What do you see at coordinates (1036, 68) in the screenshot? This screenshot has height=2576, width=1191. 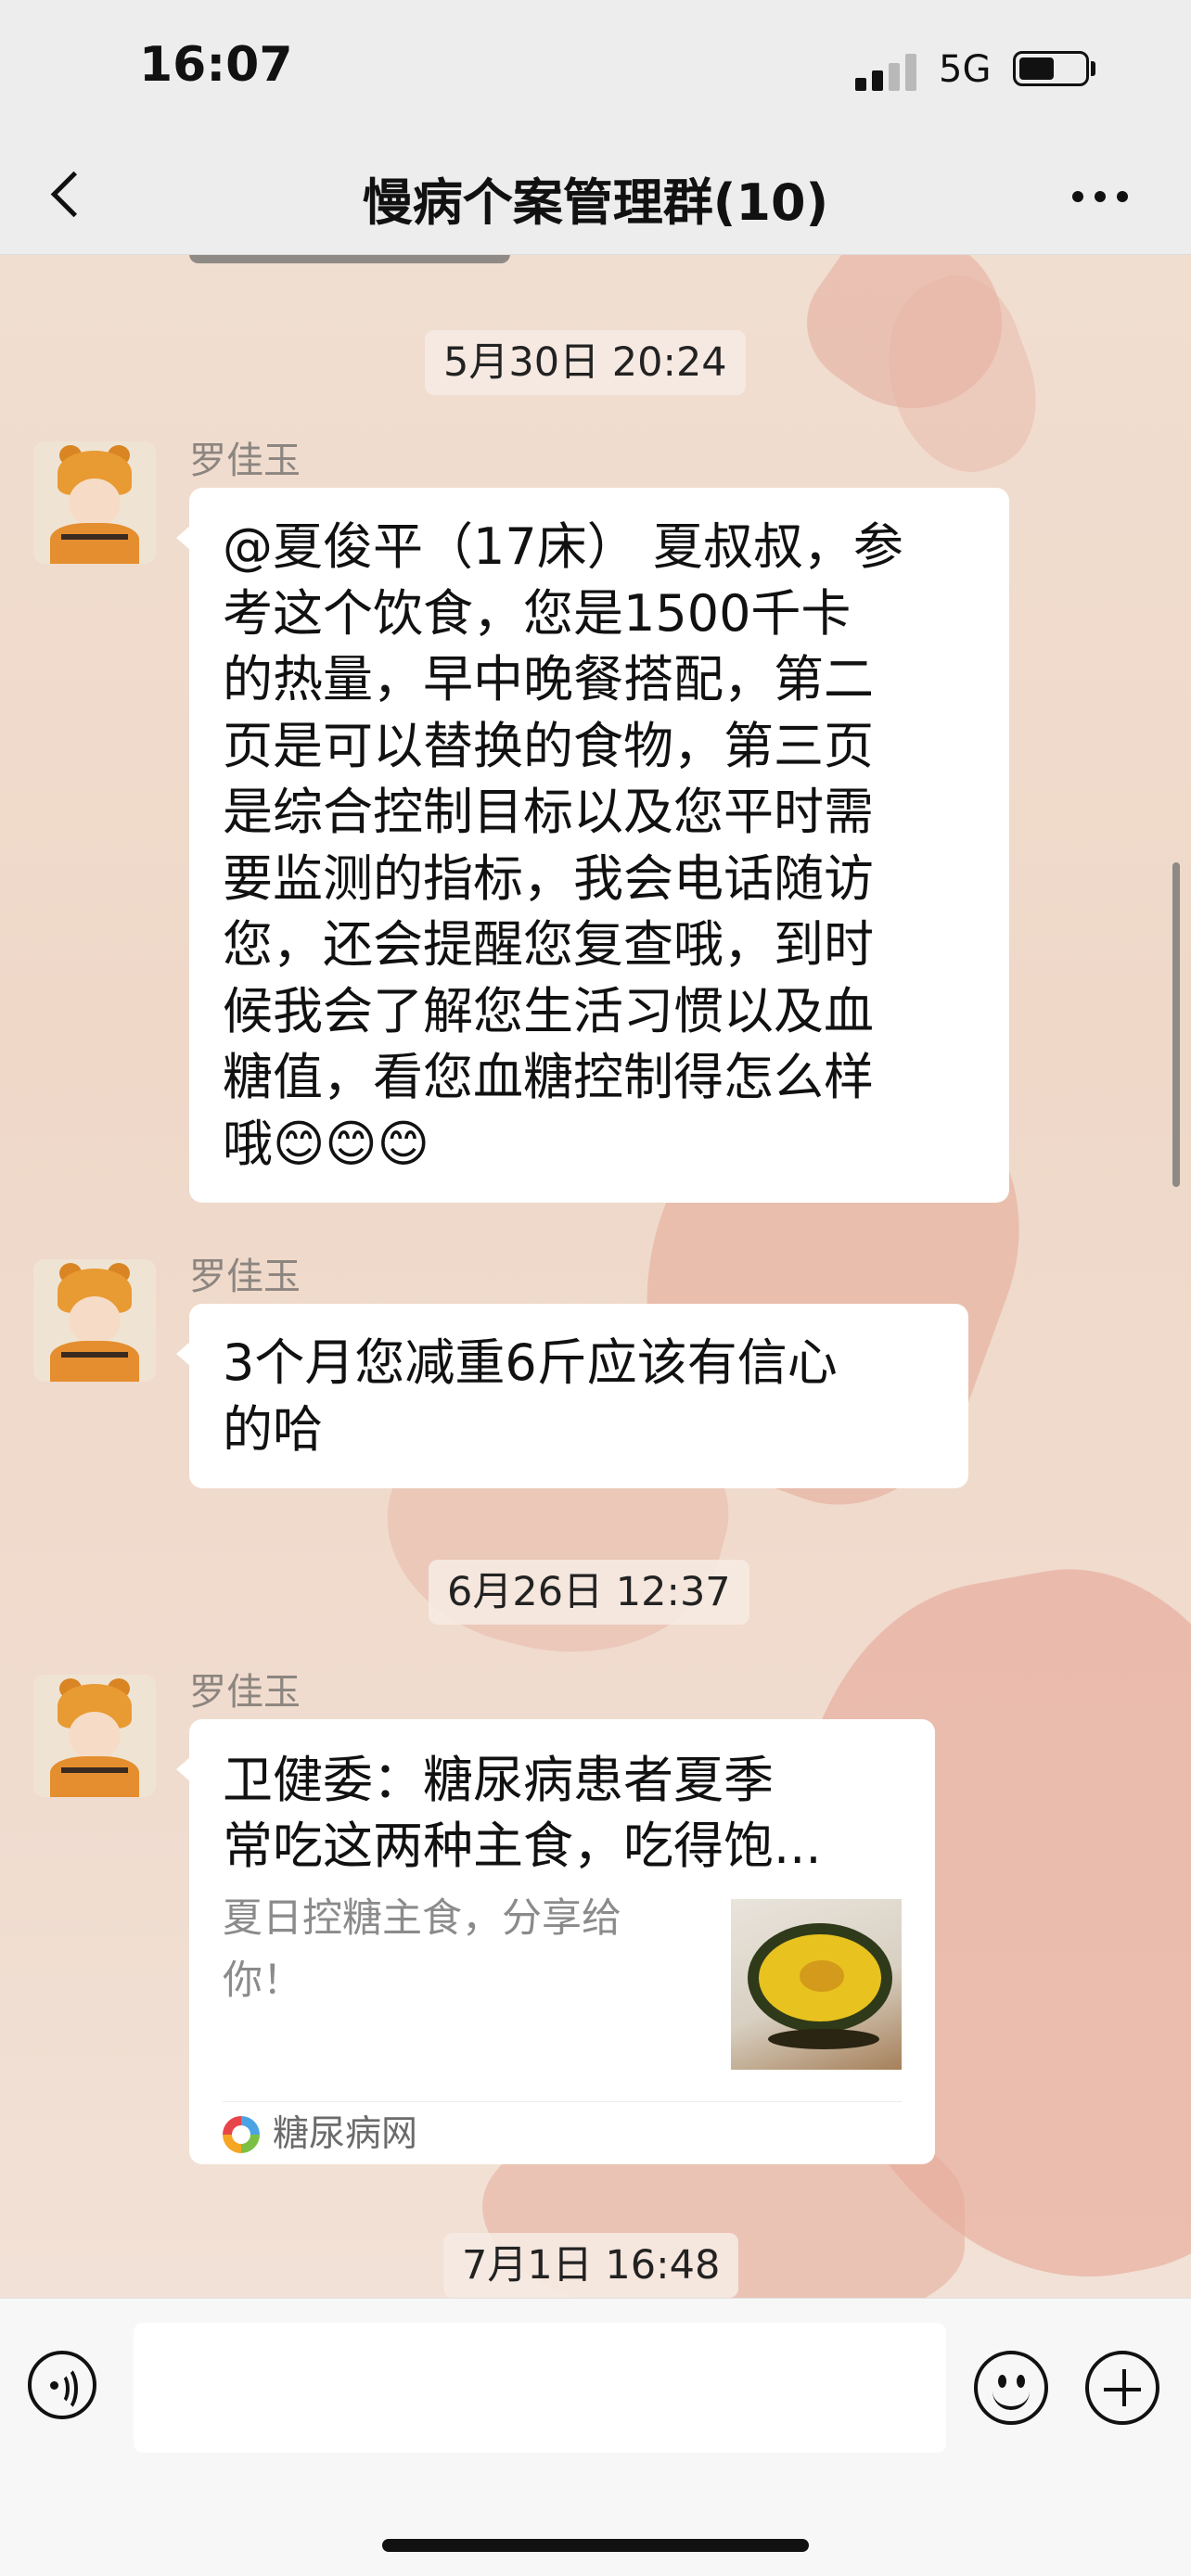 I see `battery-level-fill` at bounding box center [1036, 68].